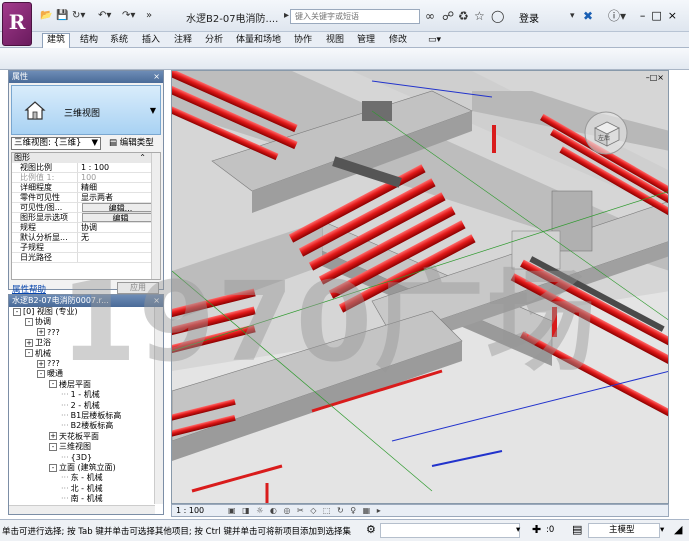 This screenshot has height=544, width=689. I want to click on tree-node: - 三维视图, so click(70, 447).